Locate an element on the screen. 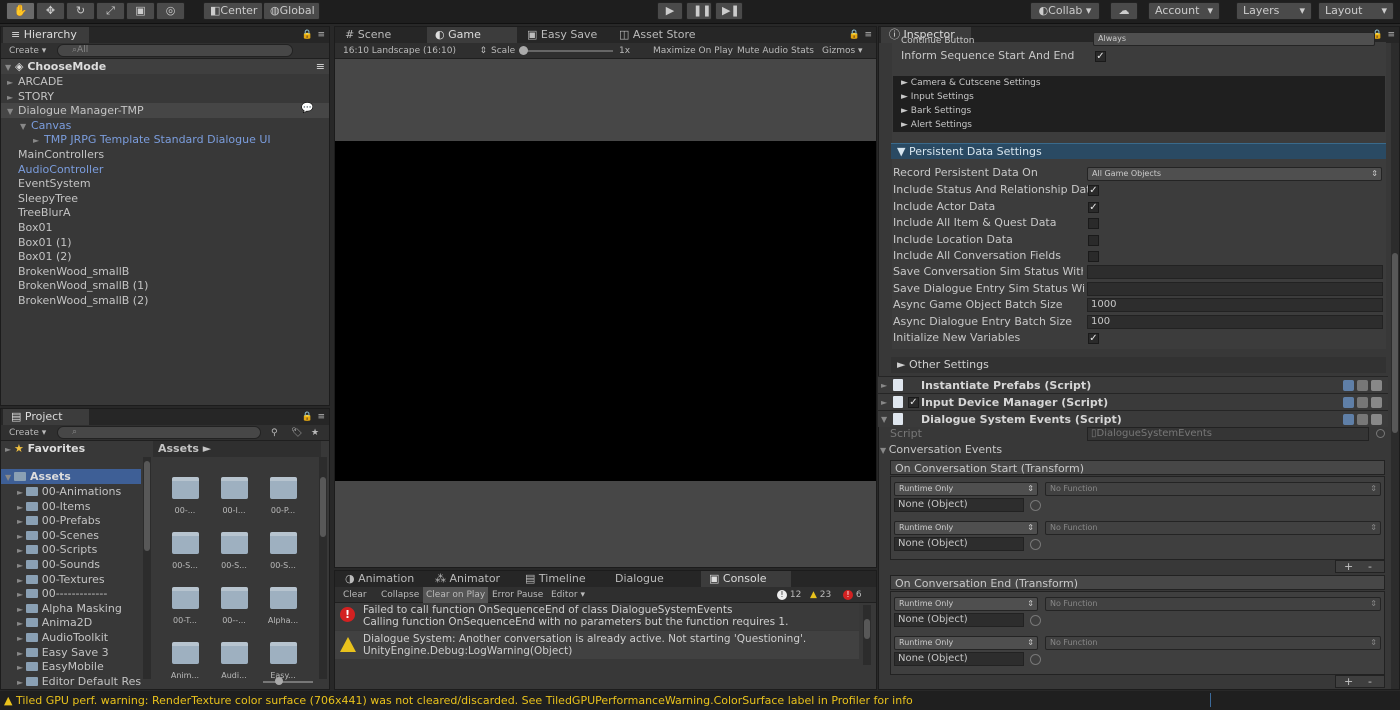  object-picker-icon is located at coordinates (1035, 505).